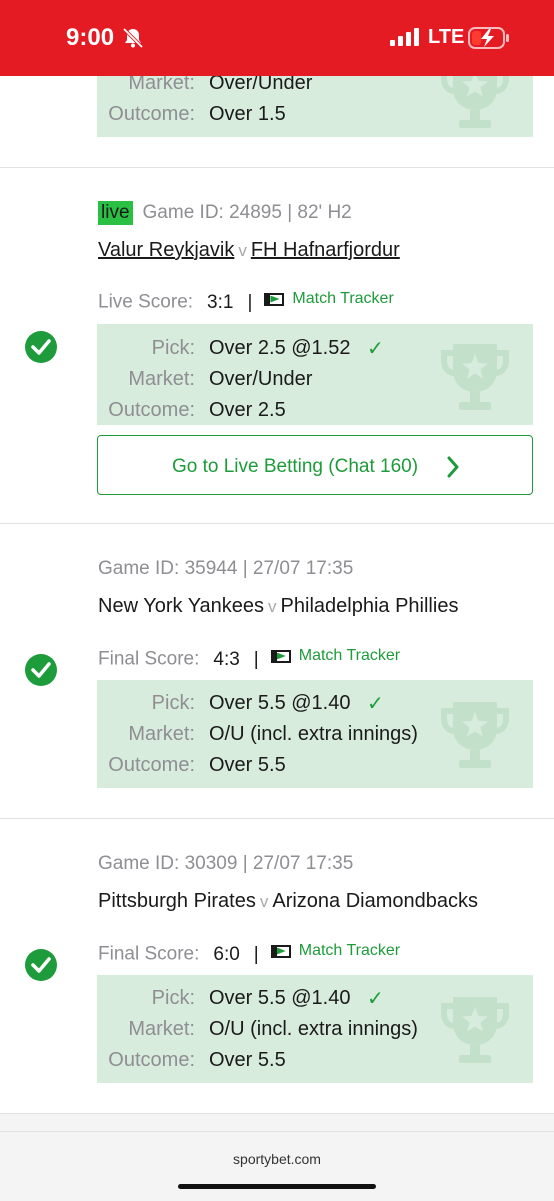 The image size is (554, 1201). What do you see at coordinates (226, 659) in the screenshot?
I see `score-value: 4:3` at bounding box center [226, 659].